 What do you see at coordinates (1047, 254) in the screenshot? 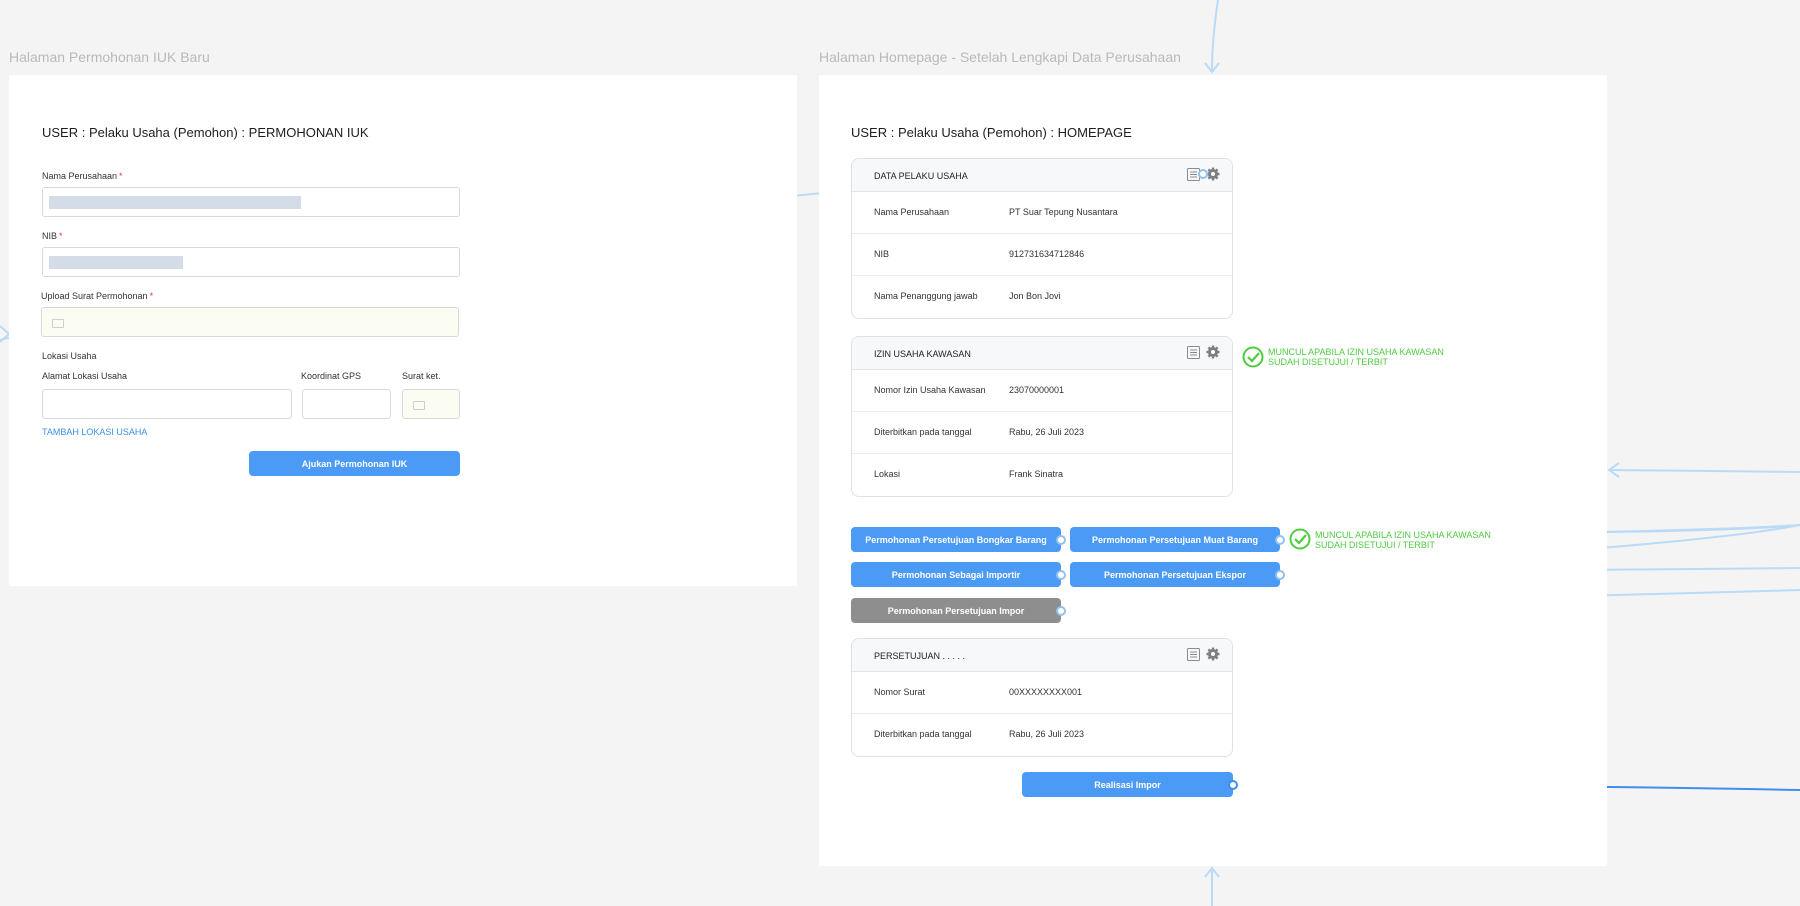
I see `row-value: 912731634712846` at bounding box center [1047, 254].